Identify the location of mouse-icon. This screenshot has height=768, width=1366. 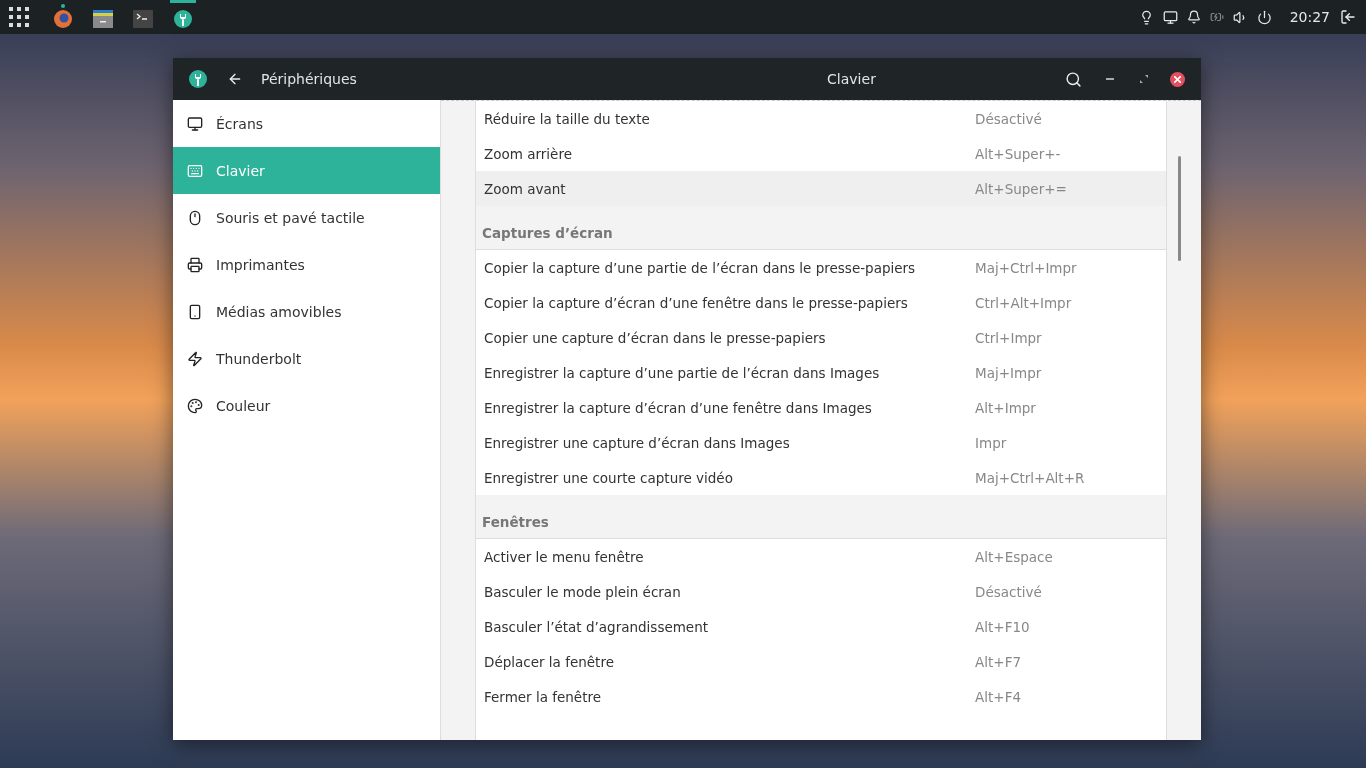
(195, 217).